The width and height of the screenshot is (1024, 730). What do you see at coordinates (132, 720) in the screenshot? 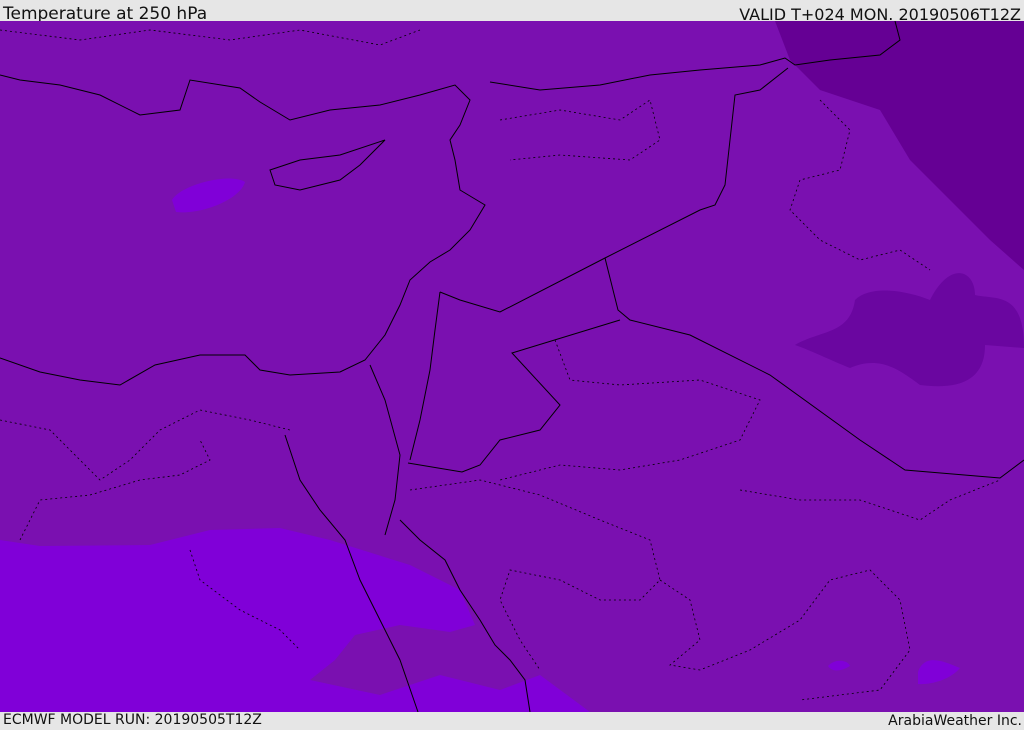
I see `model-run-label: ECMWF MODEL RUN: 20190505T12Z` at bounding box center [132, 720].